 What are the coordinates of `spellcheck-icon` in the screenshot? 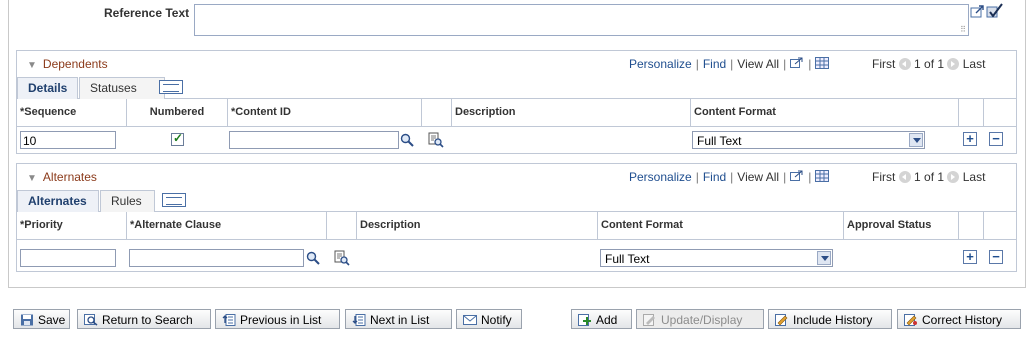 It's located at (995, 11).